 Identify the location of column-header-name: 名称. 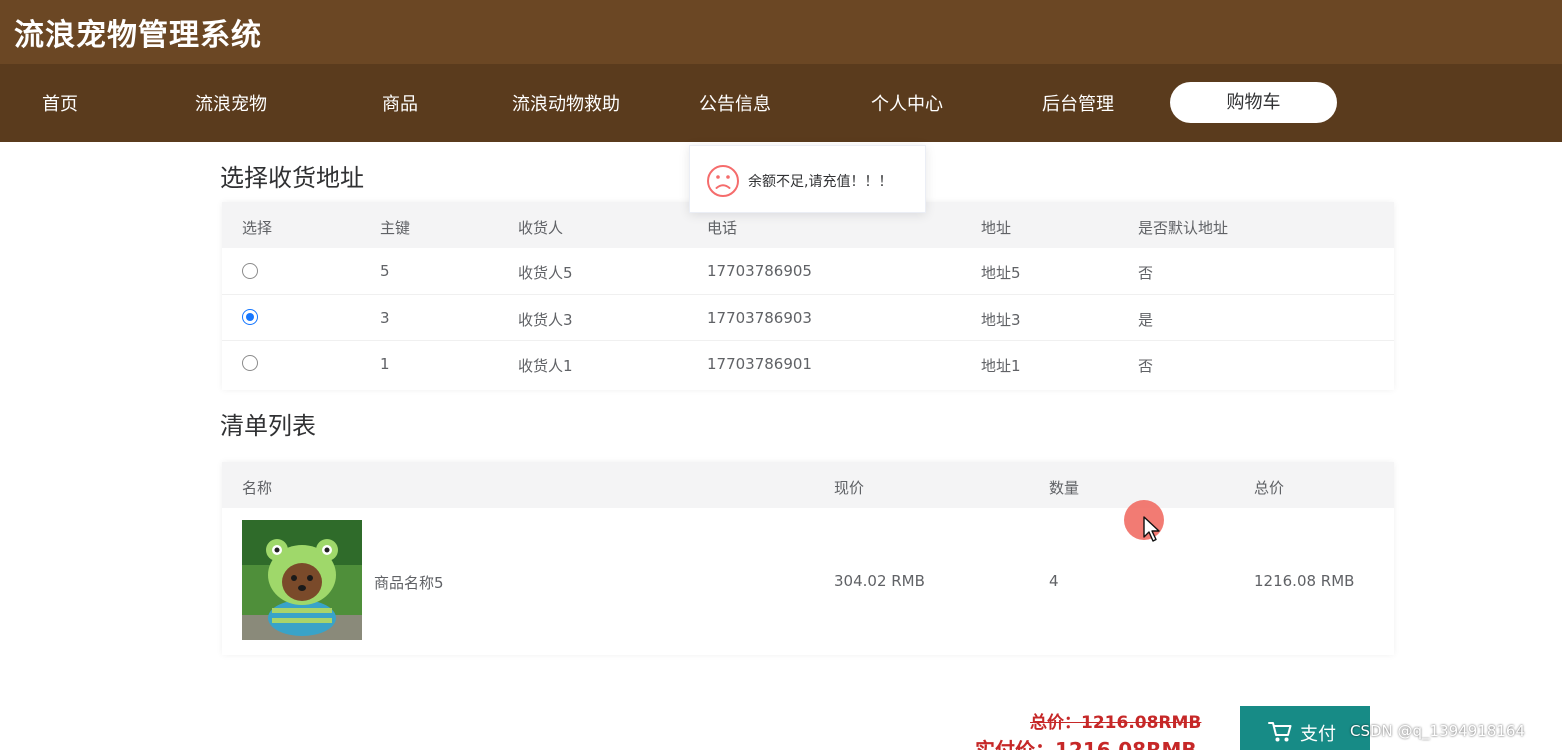
(257, 488).